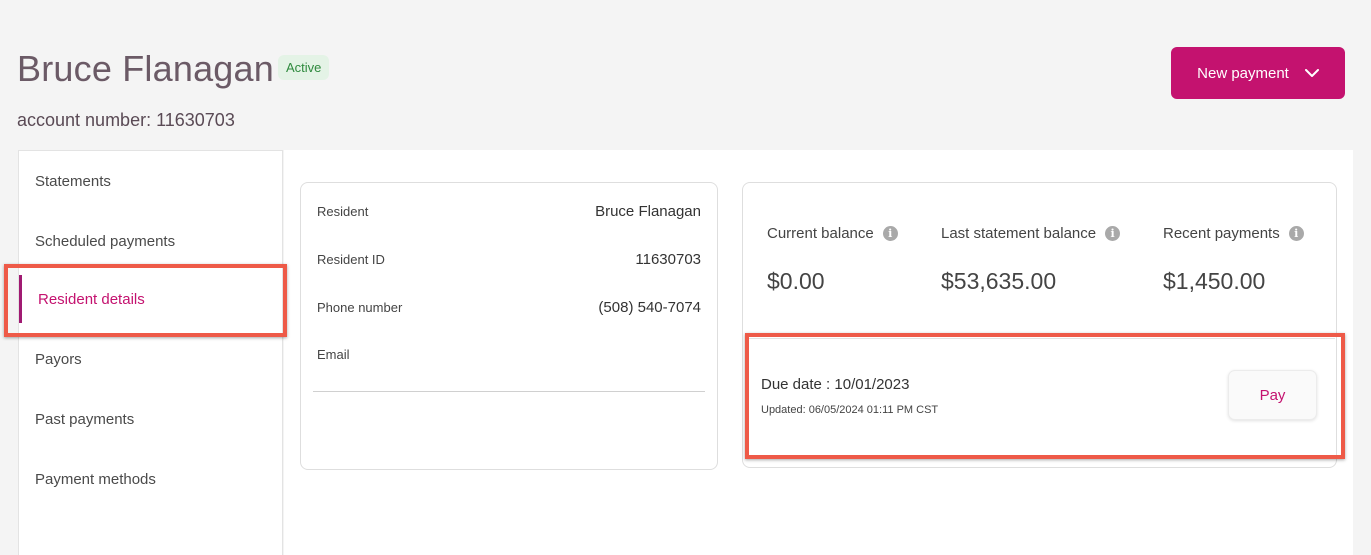 Image resolution: width=1371 pixels, height=555 pixels. Describe the element at coordinates (151, 419) in the screenshot. I see `sidebar-item-past-payments: Past payments` at that location.